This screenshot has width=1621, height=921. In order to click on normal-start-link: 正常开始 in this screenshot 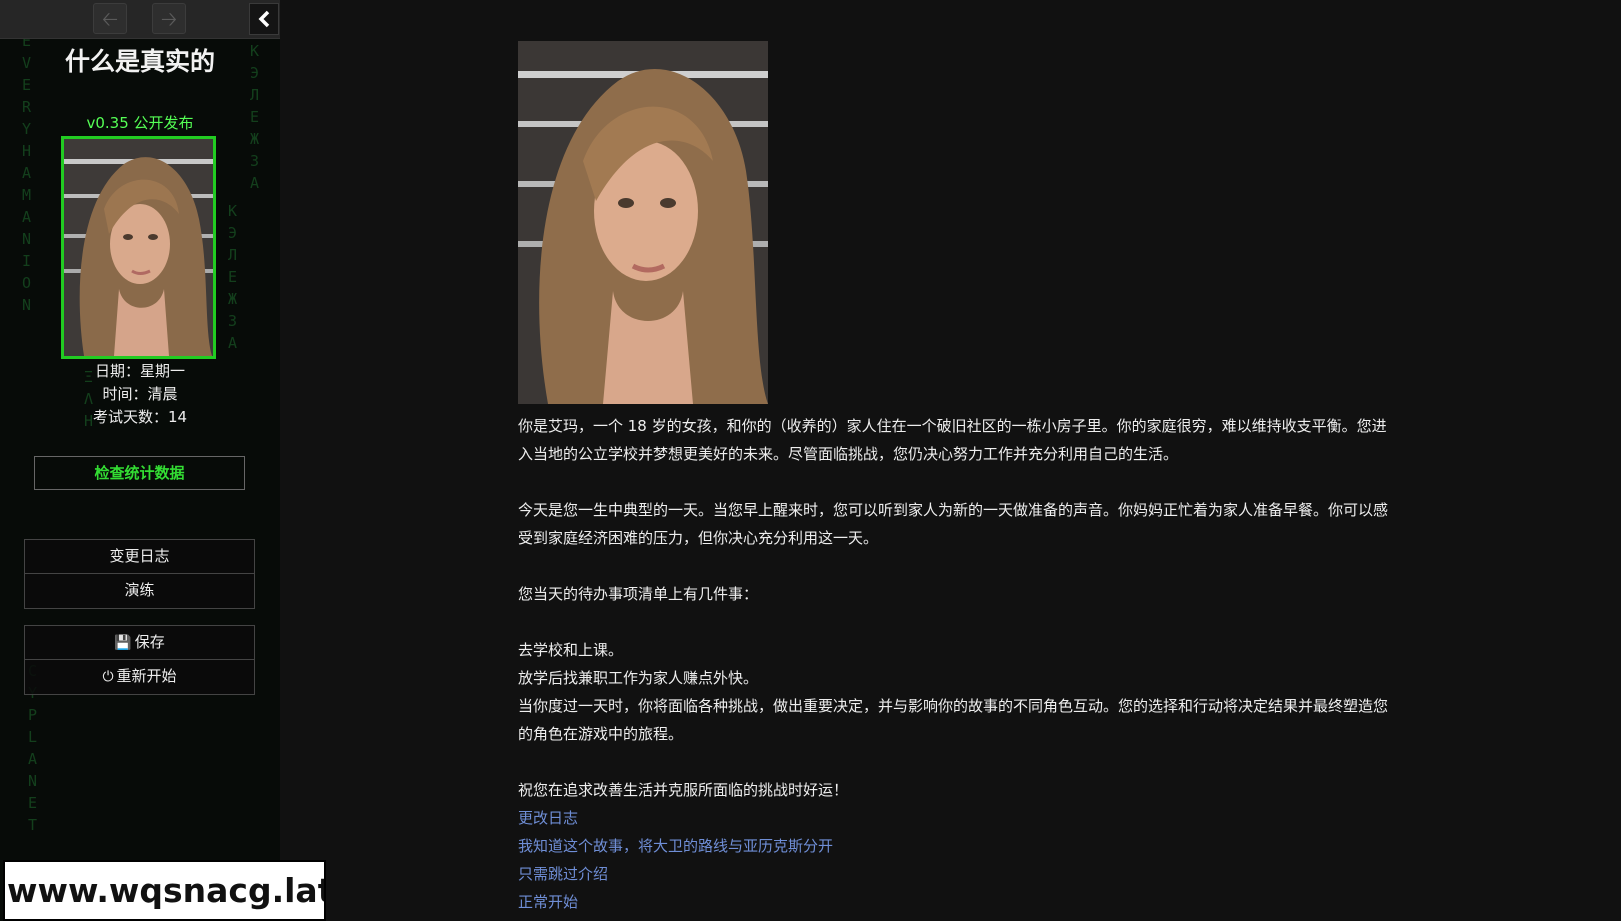, I will do `click(953, 902)`.